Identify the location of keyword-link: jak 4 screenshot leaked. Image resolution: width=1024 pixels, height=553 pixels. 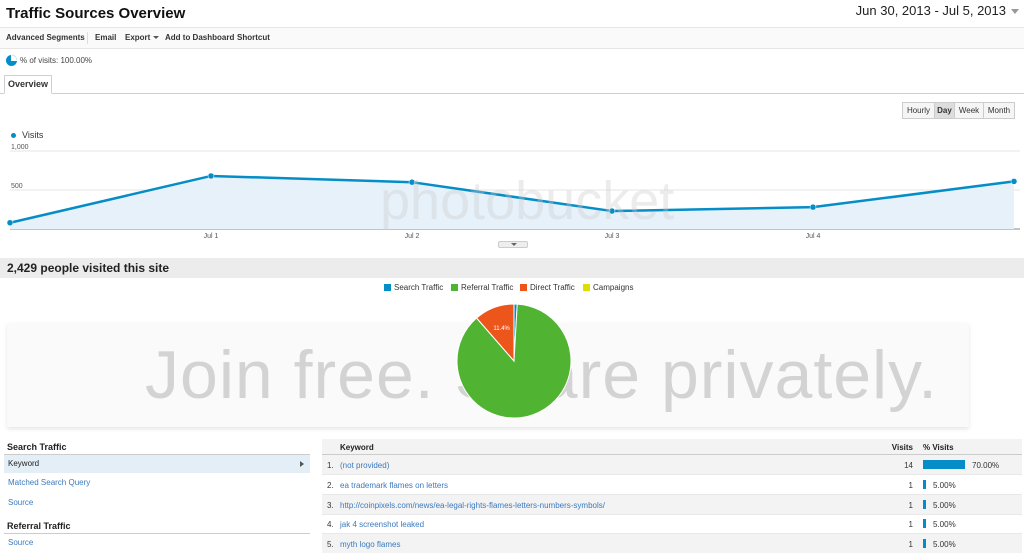
(382, 524).